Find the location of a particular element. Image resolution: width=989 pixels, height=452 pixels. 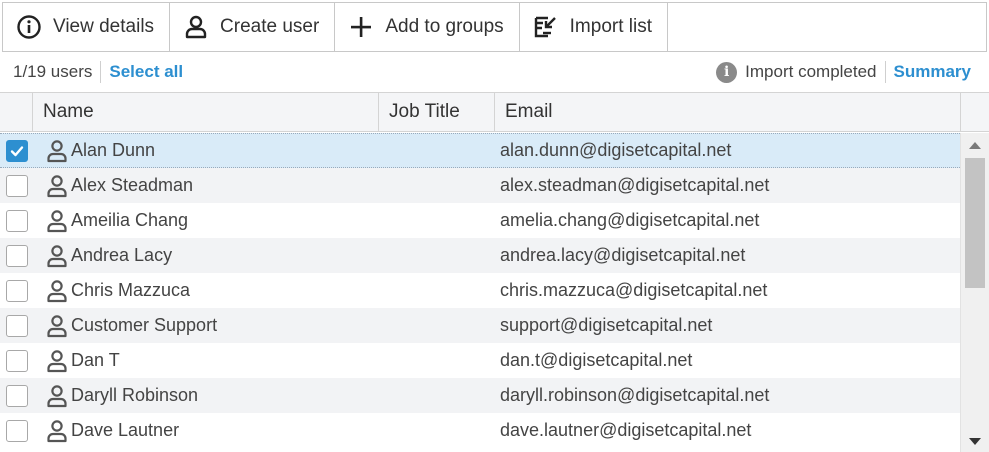

user-name: Alan Dunn is located at coordinates (113, 150).